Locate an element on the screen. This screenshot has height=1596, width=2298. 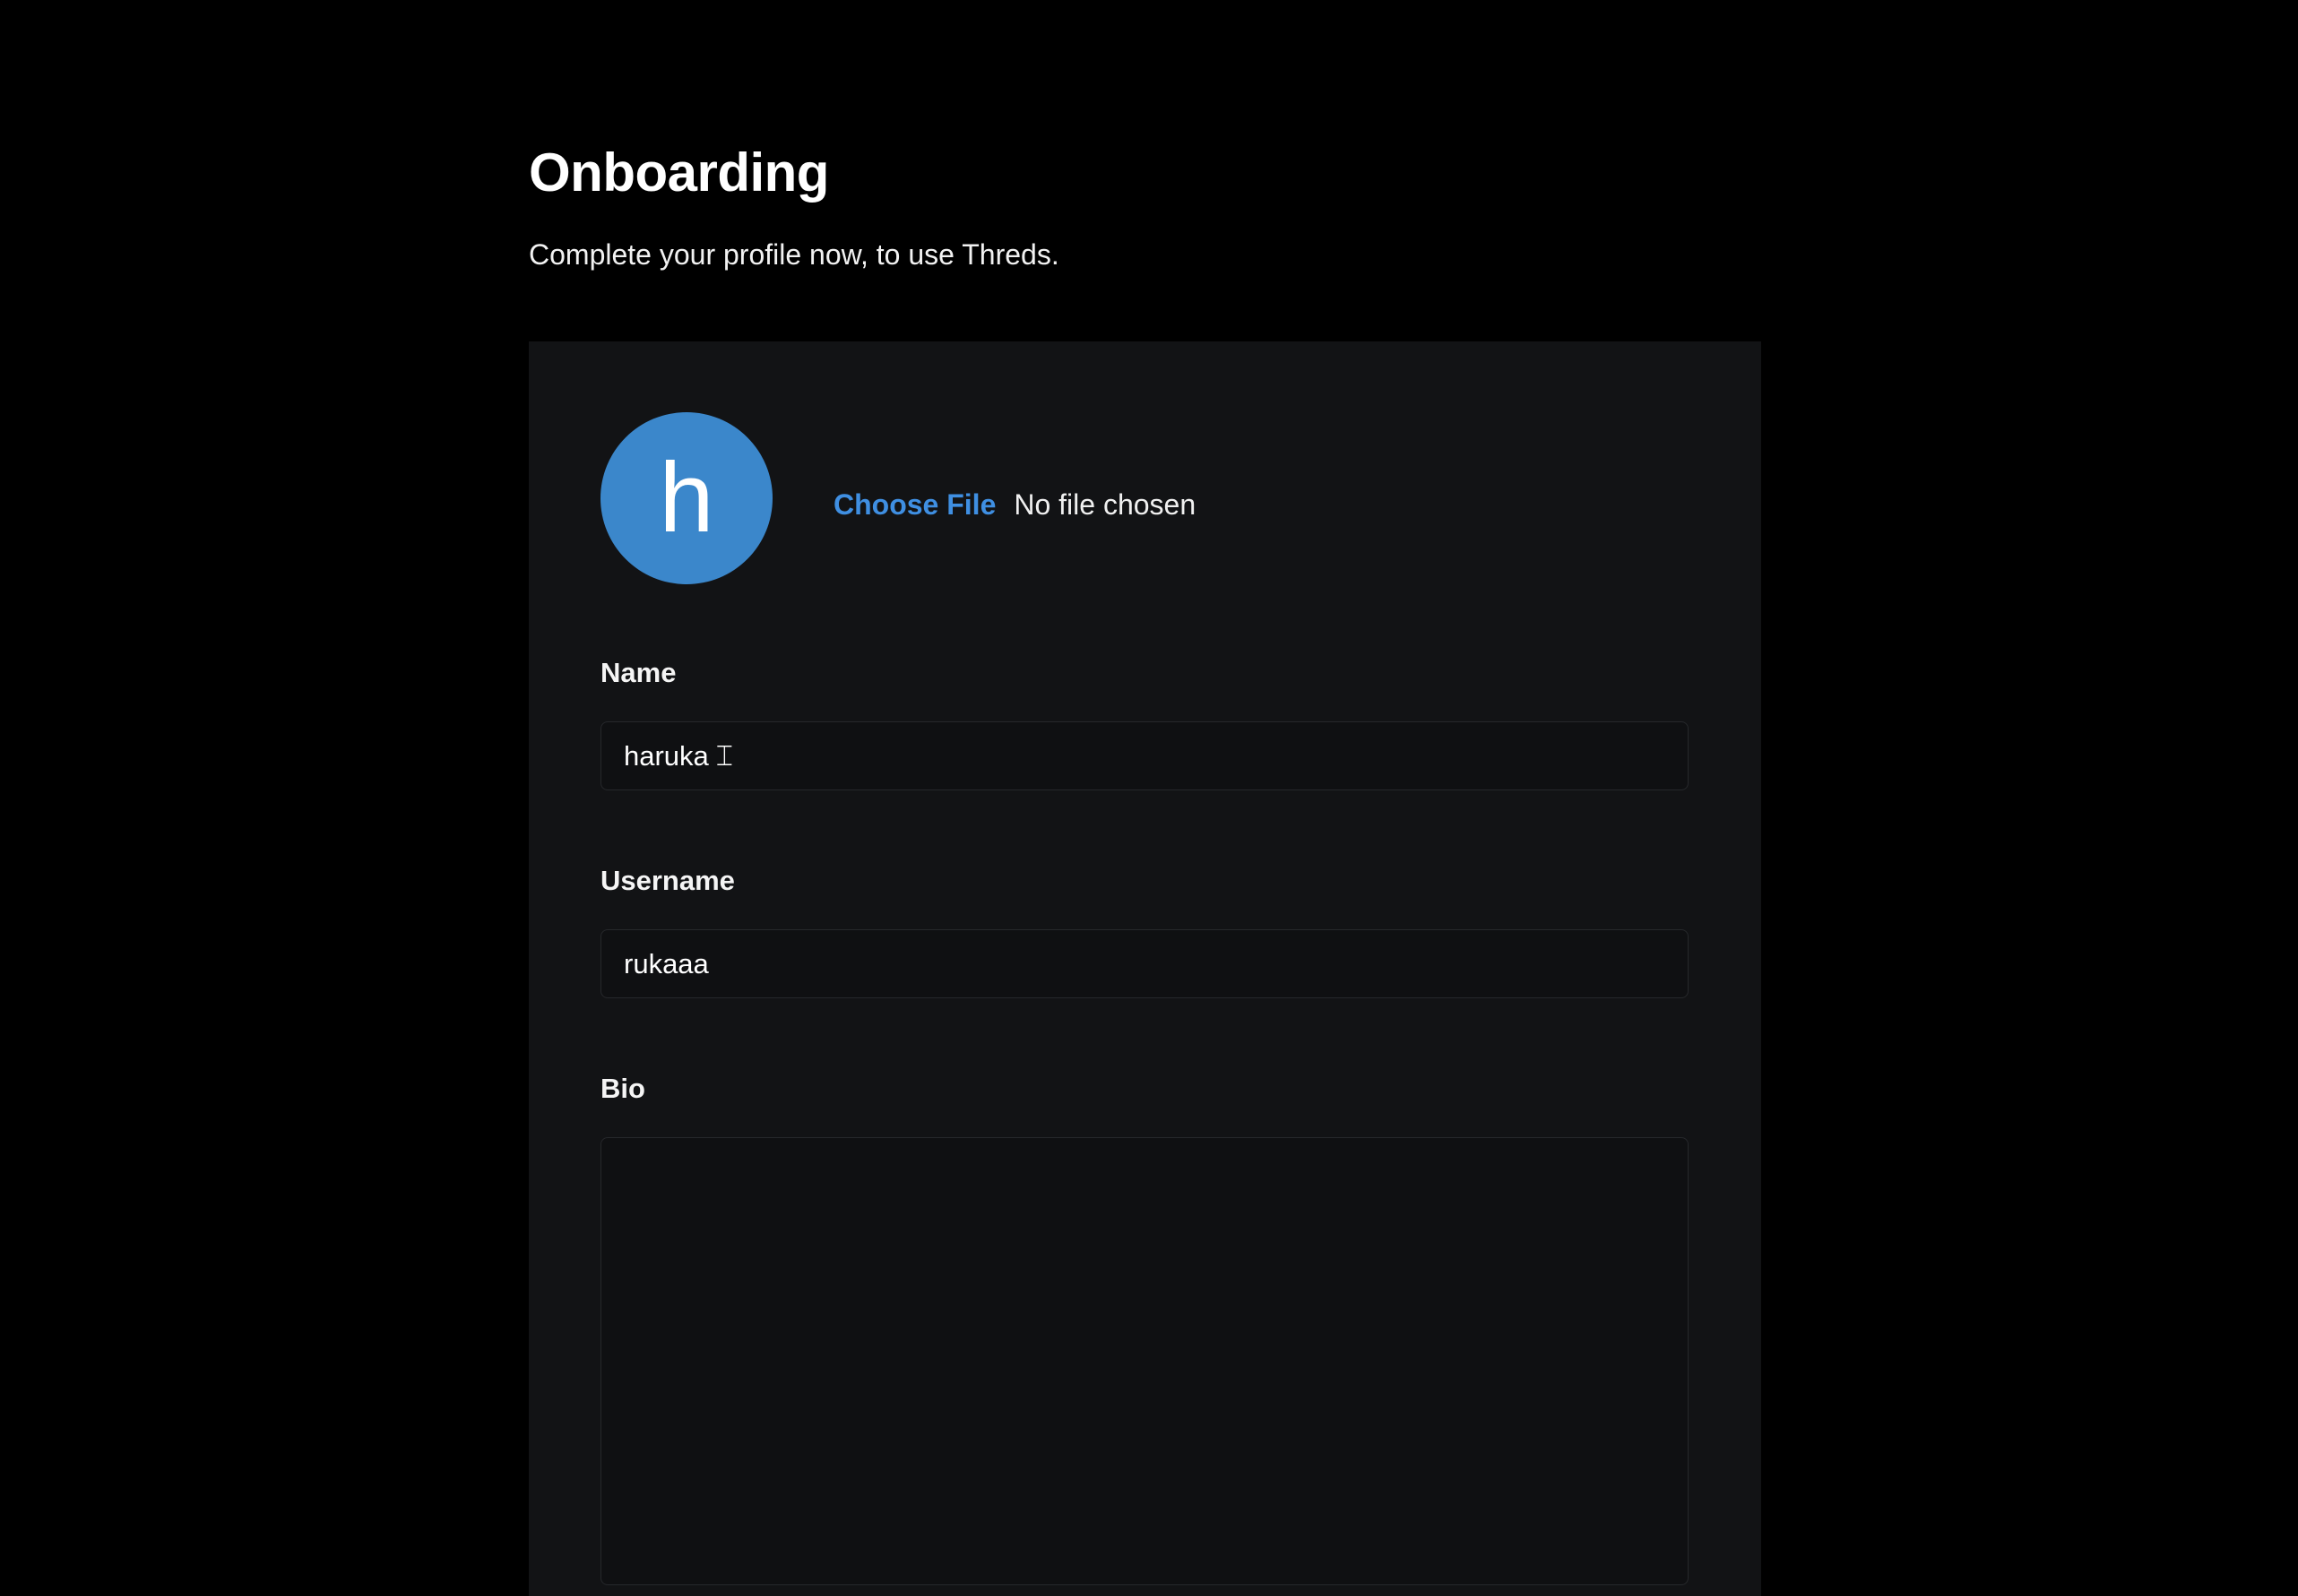
username-label: Username is located at coordinates (667, 881).